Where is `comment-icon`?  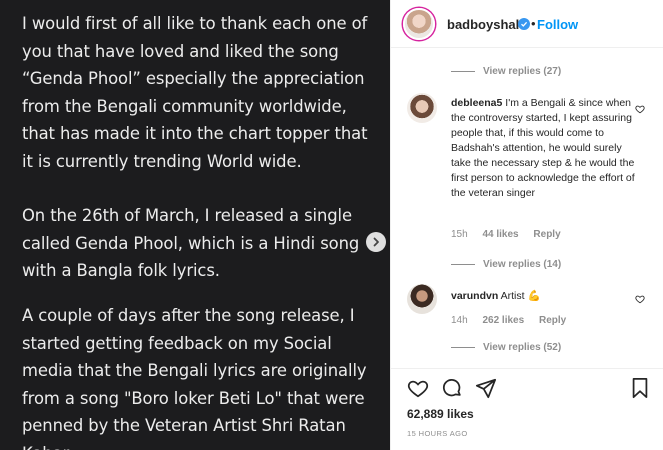 comment-icon is located at coordinates (452, 388).